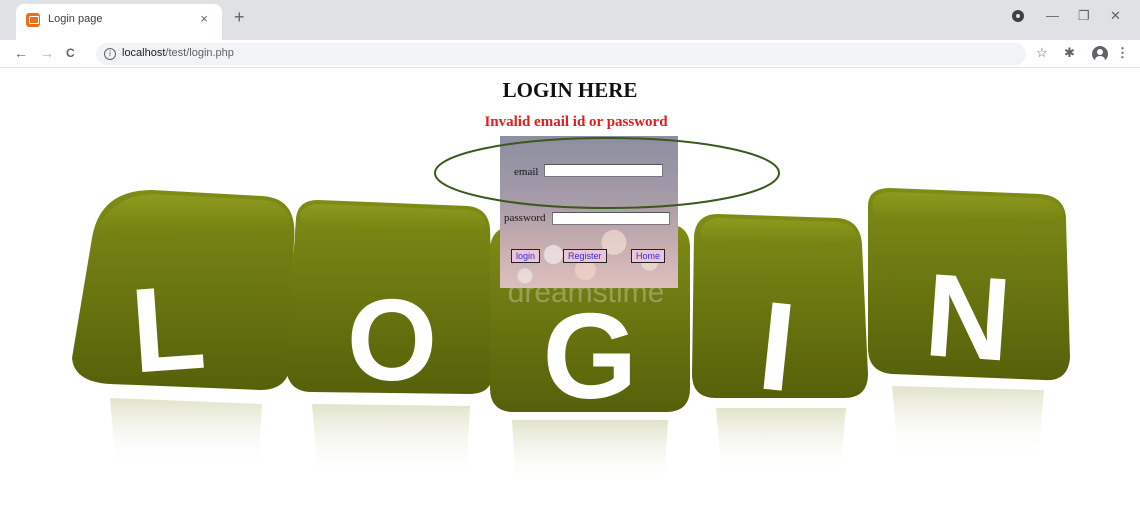 Image resolution: width=1140 pixels, height=520 pixels. Describe the element at coordinates (1069, 53) in the screenshot. I see `extensions-icon: ✱` at that location.